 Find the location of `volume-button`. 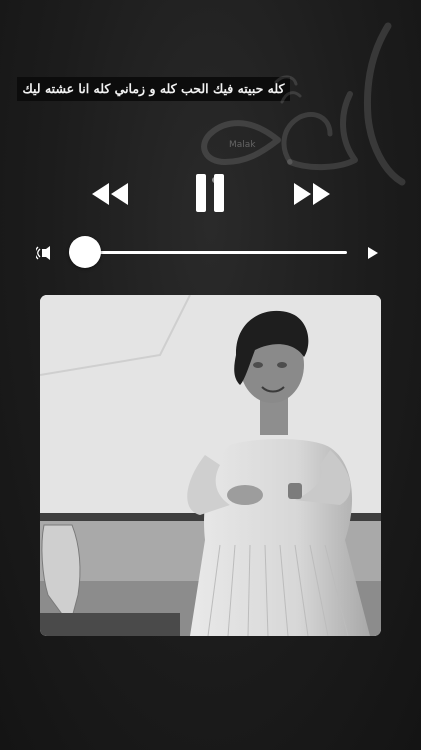

volume-button is located at coordinates (46, 255).